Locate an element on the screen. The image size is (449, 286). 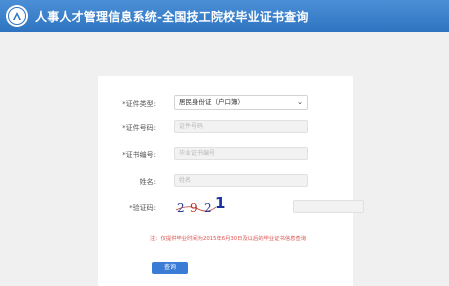
captcha-char: 1 is located at coordinates (220, 203).